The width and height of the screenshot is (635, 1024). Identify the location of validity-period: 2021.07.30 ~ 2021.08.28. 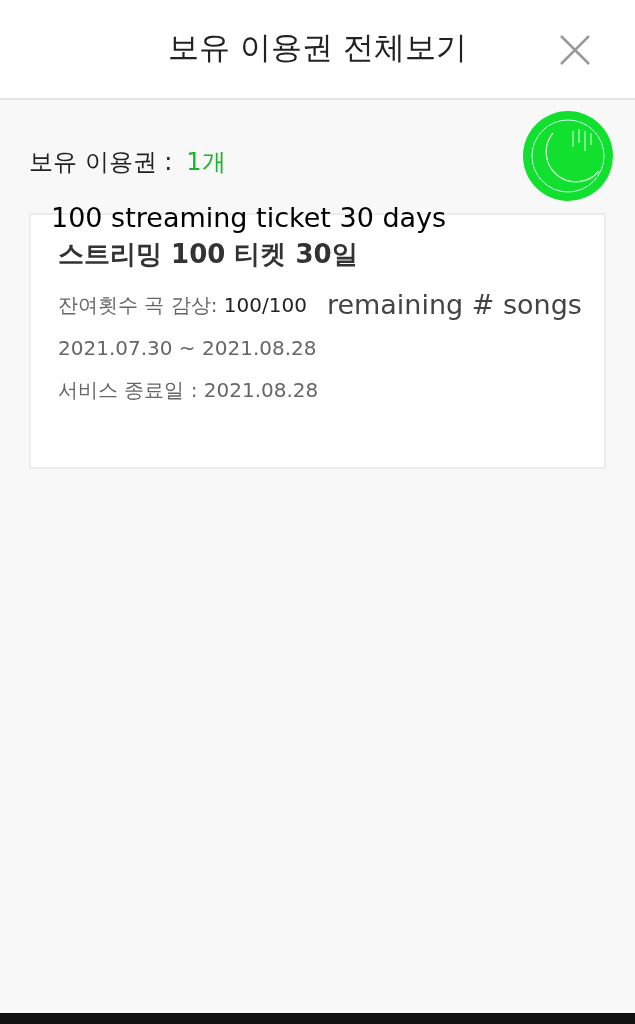
(188, 348).